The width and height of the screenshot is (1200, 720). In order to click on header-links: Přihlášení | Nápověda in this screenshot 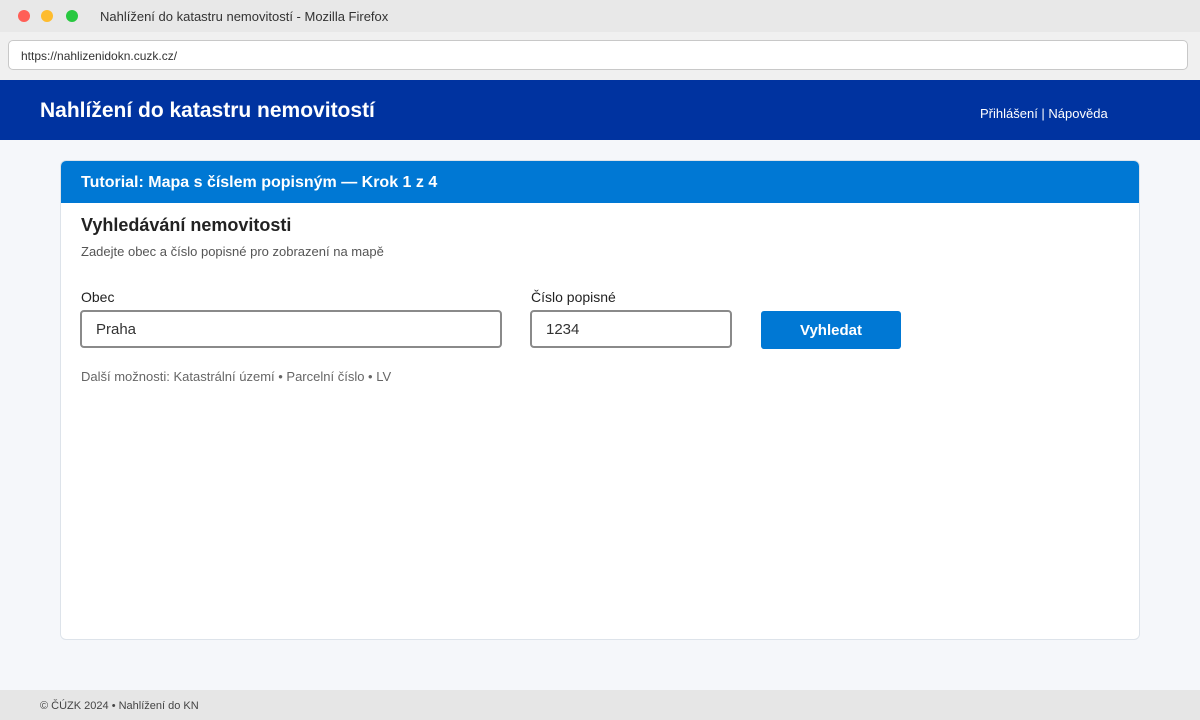, I will do `click(1044, 113)`.